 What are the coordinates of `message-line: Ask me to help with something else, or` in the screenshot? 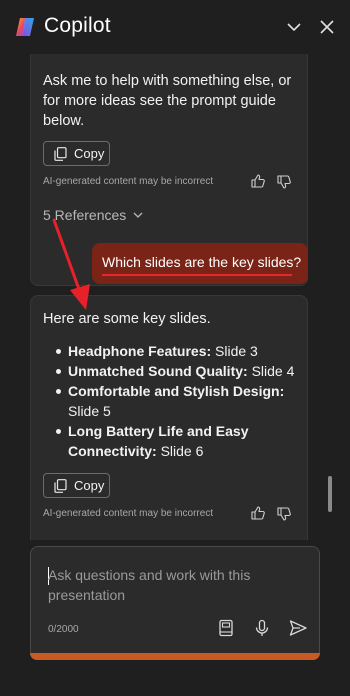 It's located at (167, 81).